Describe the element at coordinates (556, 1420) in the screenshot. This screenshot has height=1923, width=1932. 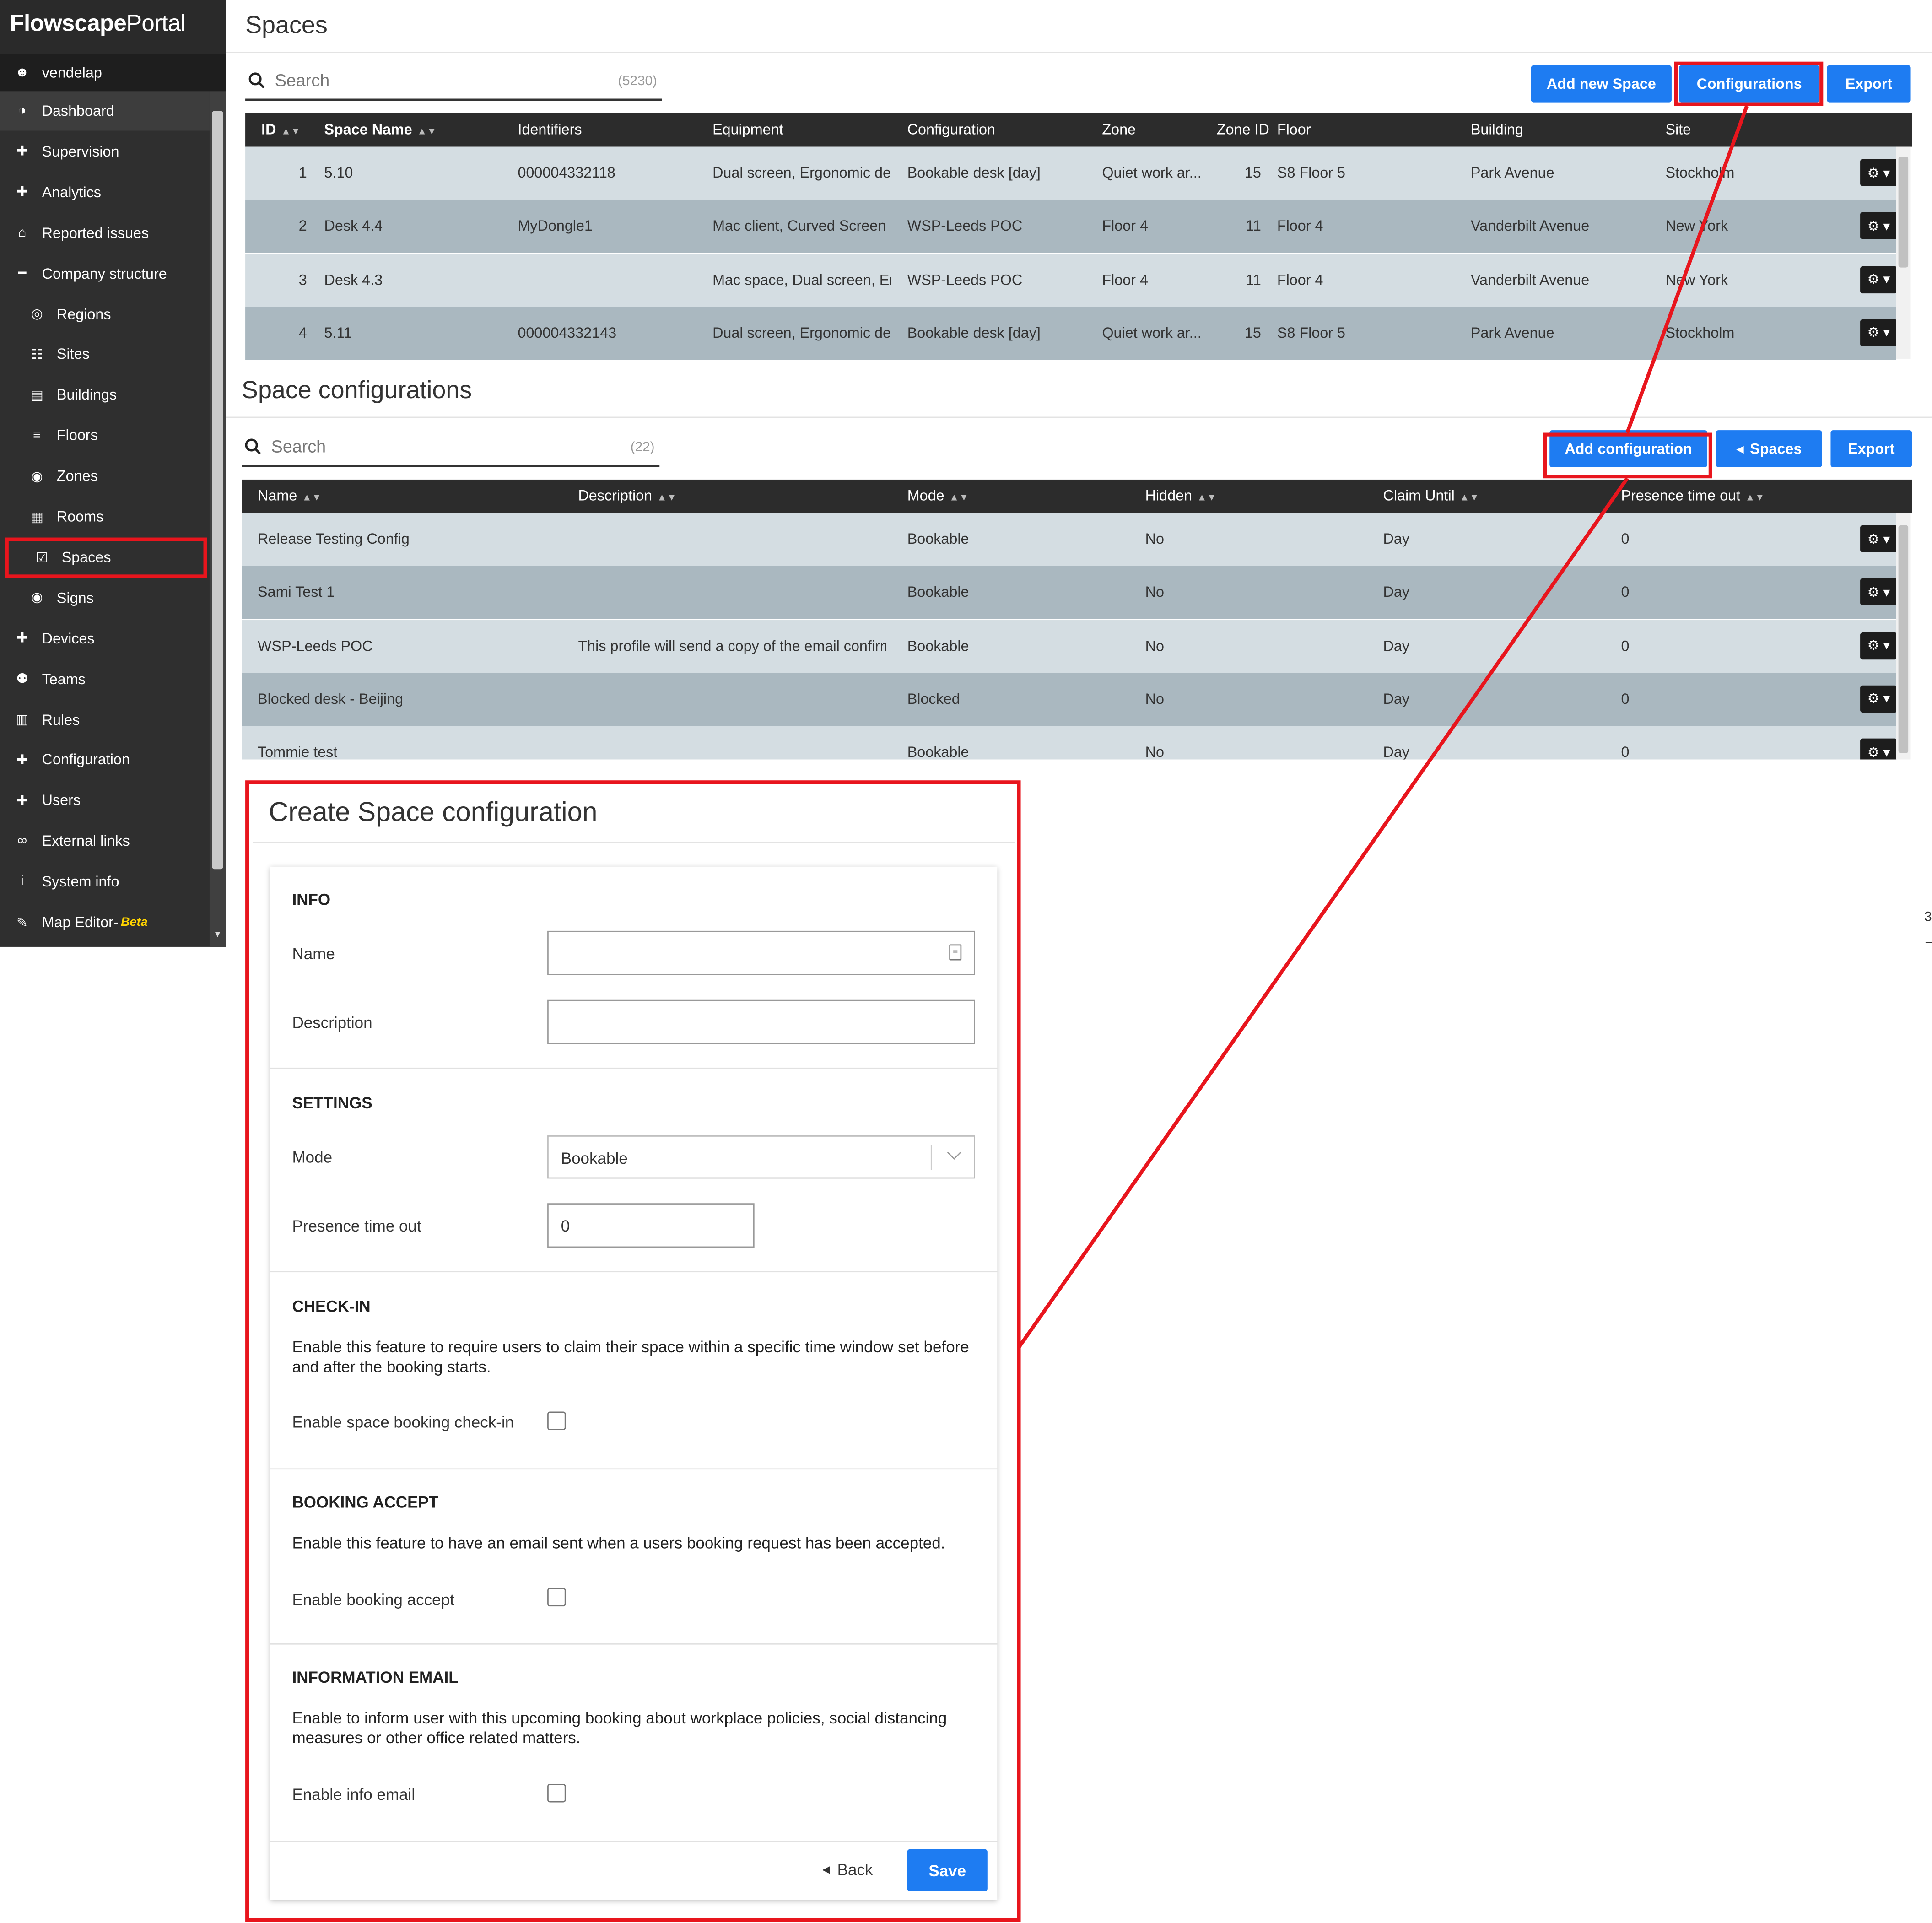
I see `checkin-checkbox` at that location.